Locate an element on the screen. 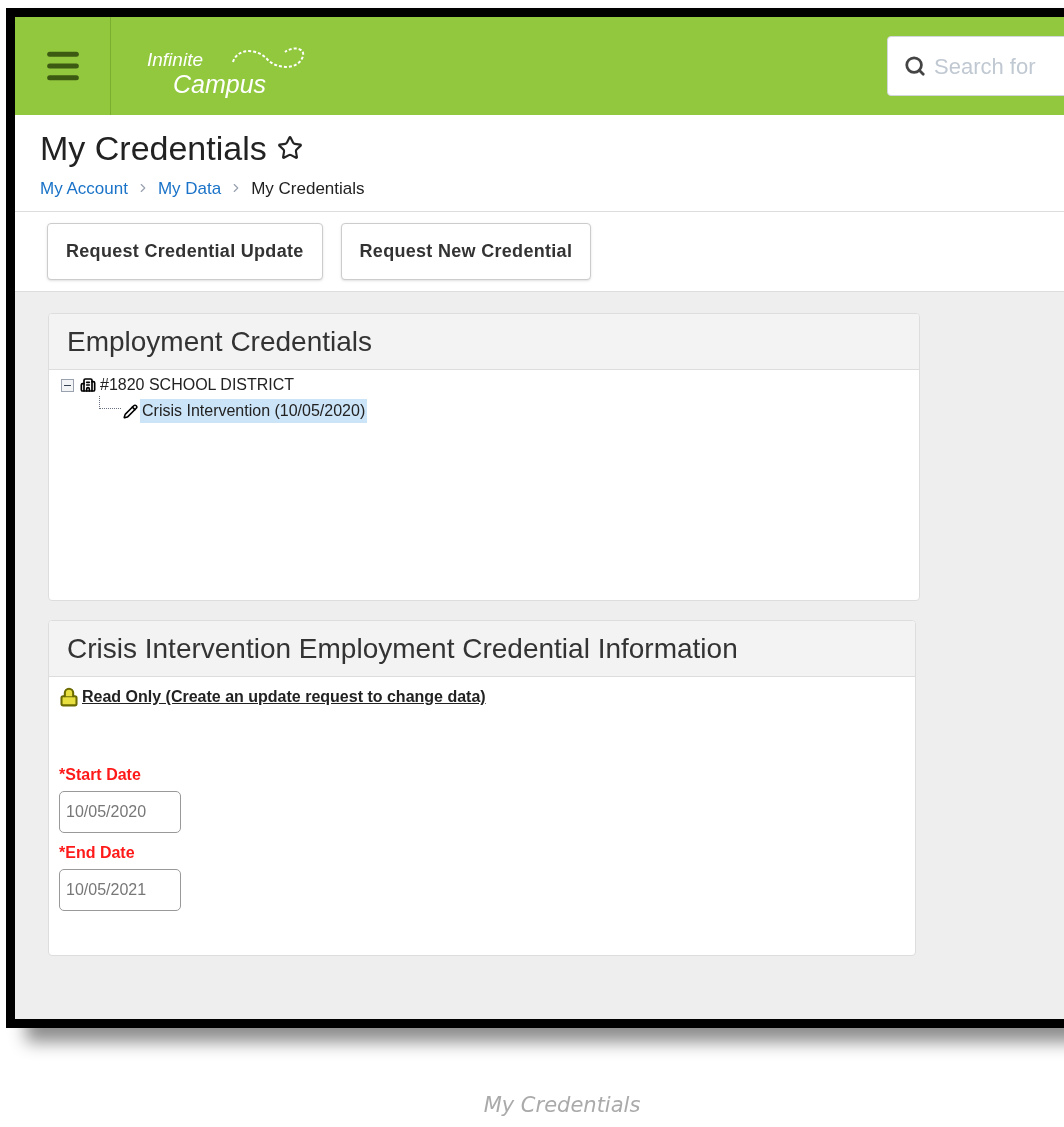  search-icon is located at coordinates (915, 66).